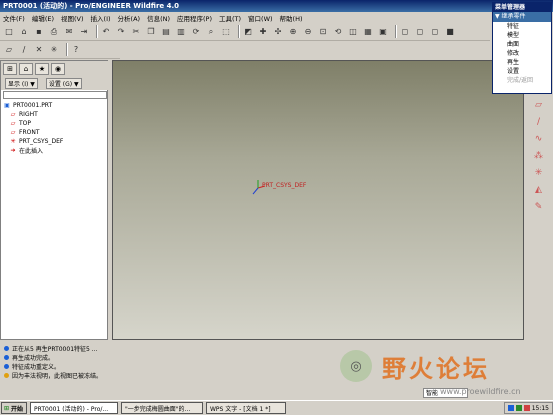 This screenshot has height=415, width=553. What do you see at coordinates (101, 18) in the screenshot?
I see `menu-insert: 插入(I)` at bounding box center [101, 18].